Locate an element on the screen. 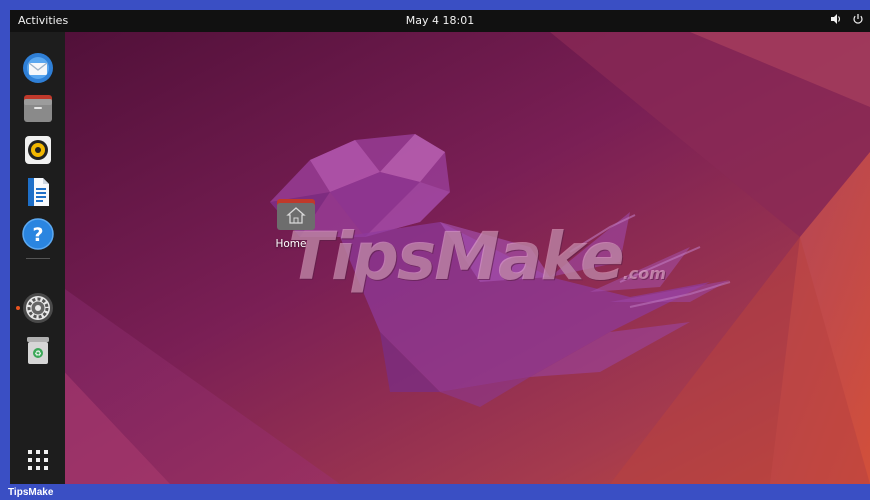 This screenshot has width=870, height=500. home-shortcut: Home is located at coordinates (291, 223).